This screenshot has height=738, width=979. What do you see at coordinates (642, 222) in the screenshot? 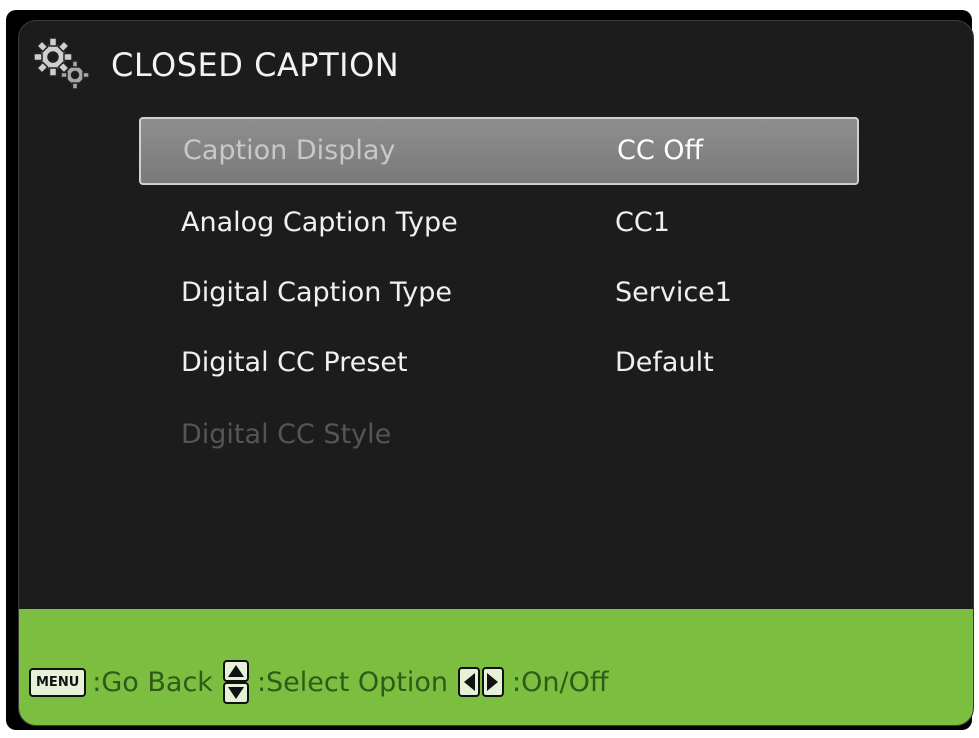
I see `menu-item-value: CC1` at bounding box center [642, 222].